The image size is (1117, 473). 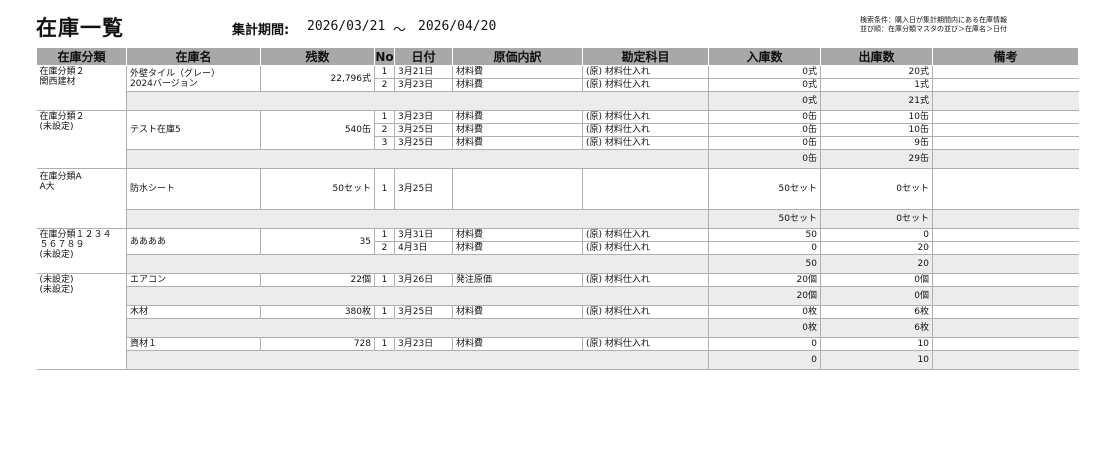 I want to click on col-account: 勘定科目, so click(x=645, y=56).